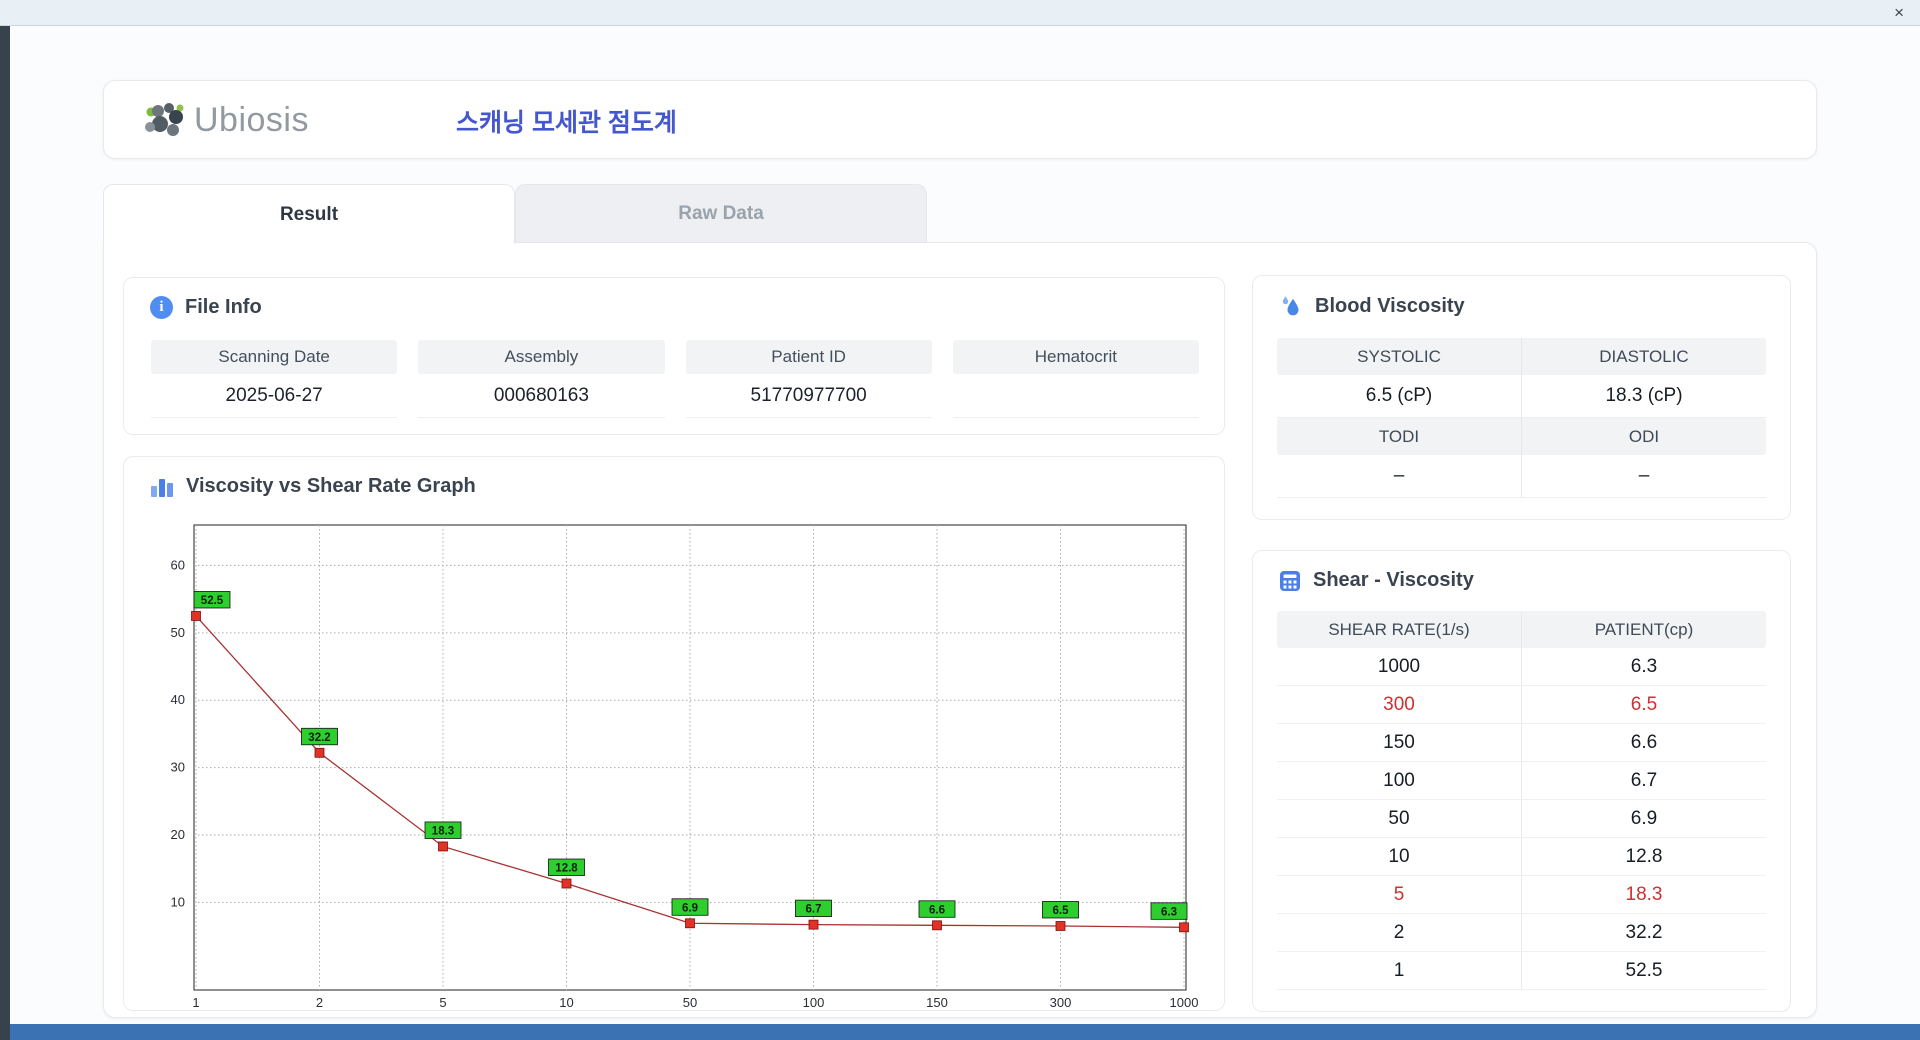 This screenshot has width=1920, height=1040. I want to click on odi-value: –, so click(1643, 476).